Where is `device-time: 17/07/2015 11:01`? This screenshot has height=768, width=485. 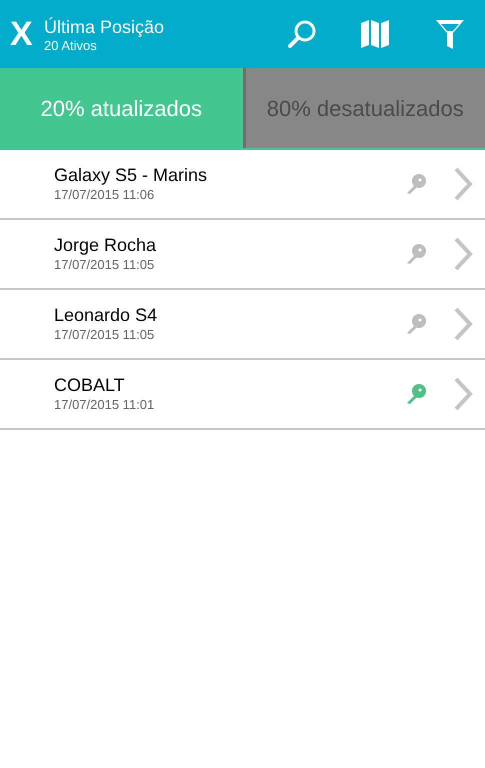
device-time: 17/07/2015 11:01 is located at coordinates (105, 405).